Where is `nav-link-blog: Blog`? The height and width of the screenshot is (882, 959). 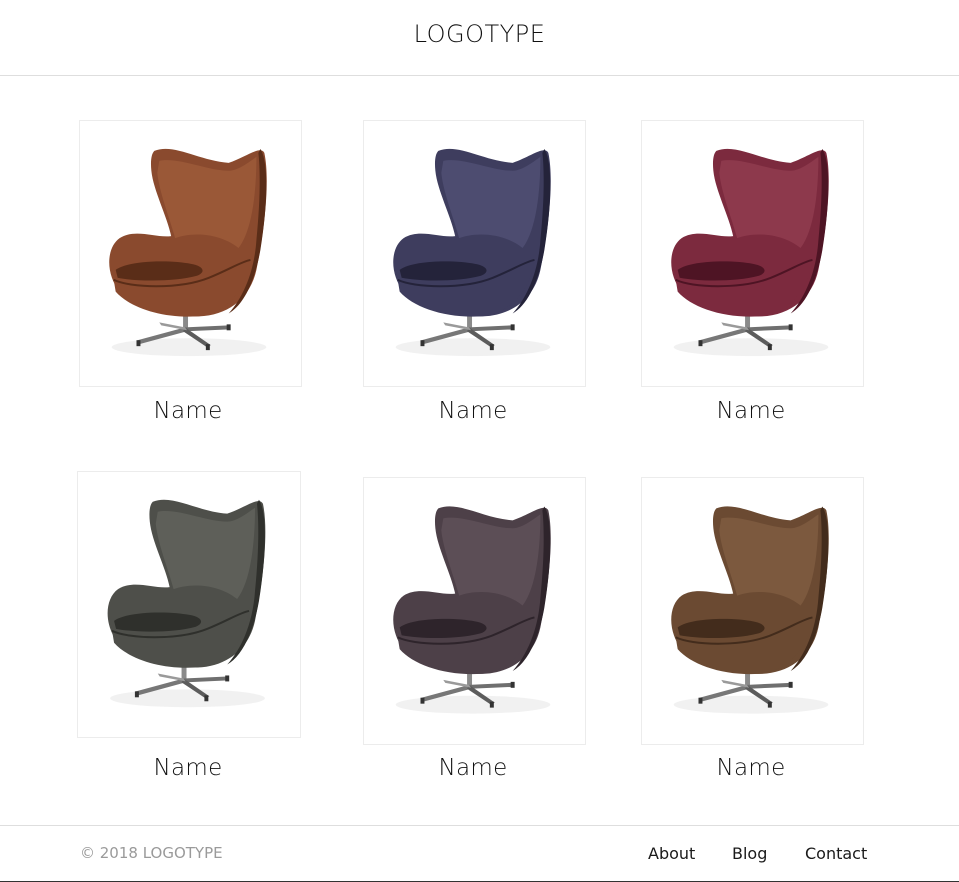
nav-link-blog: Blog is located at coordinates (749, 853).